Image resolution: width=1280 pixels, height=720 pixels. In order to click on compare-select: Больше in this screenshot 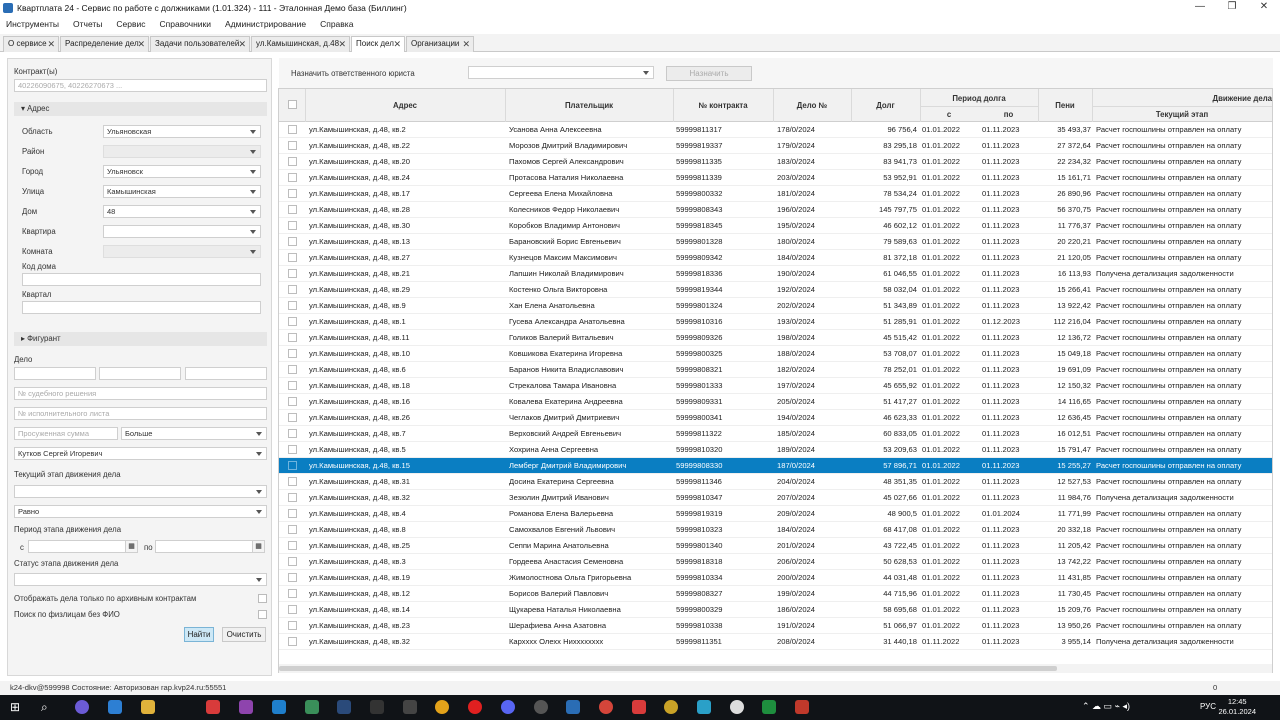, I will do `click(194, 433)`.